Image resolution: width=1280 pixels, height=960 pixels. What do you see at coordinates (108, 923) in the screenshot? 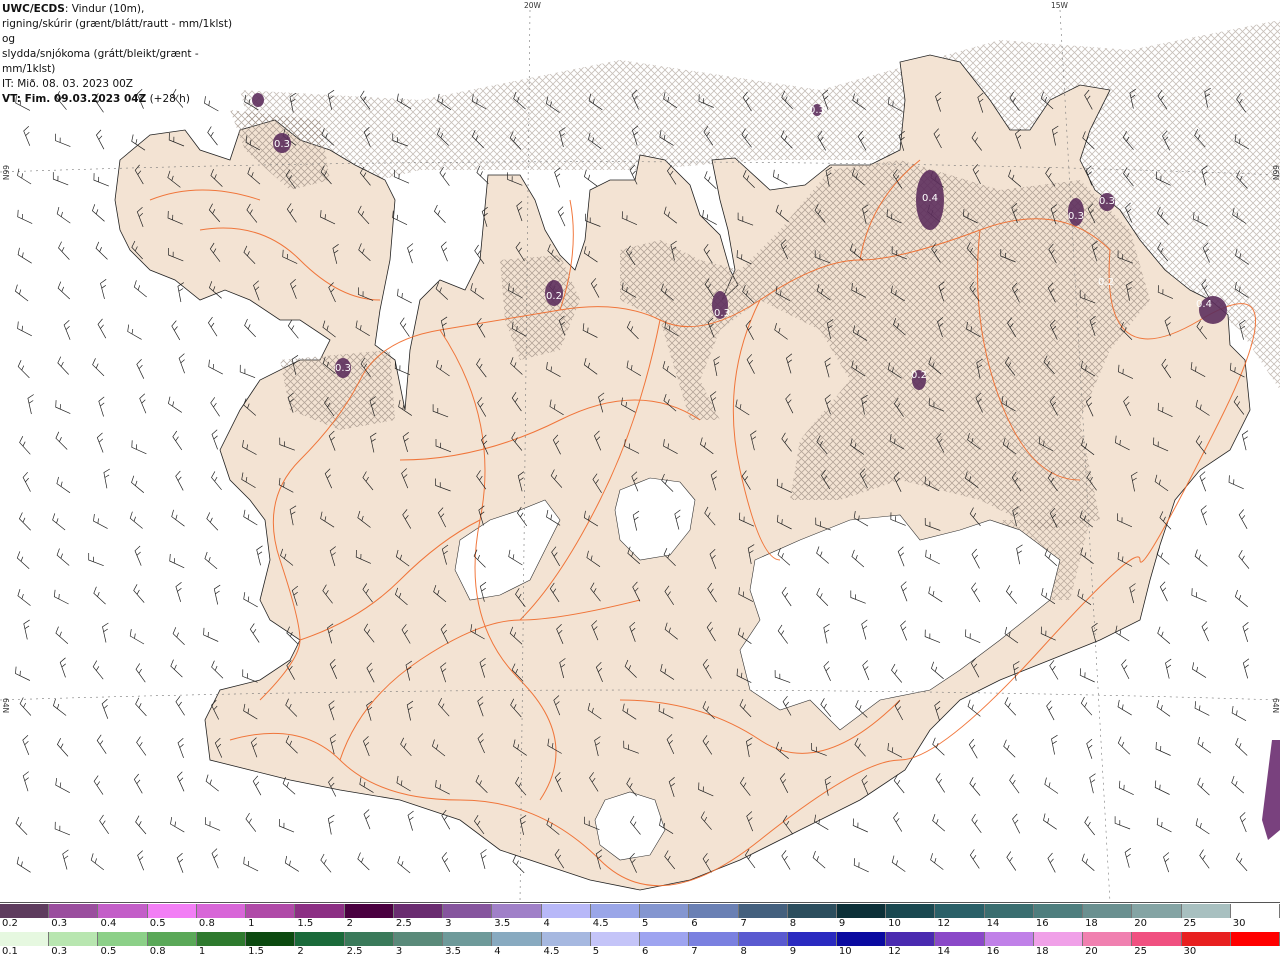
I see `snow-scale-label: 0.4` at bounding box center [108, 923].